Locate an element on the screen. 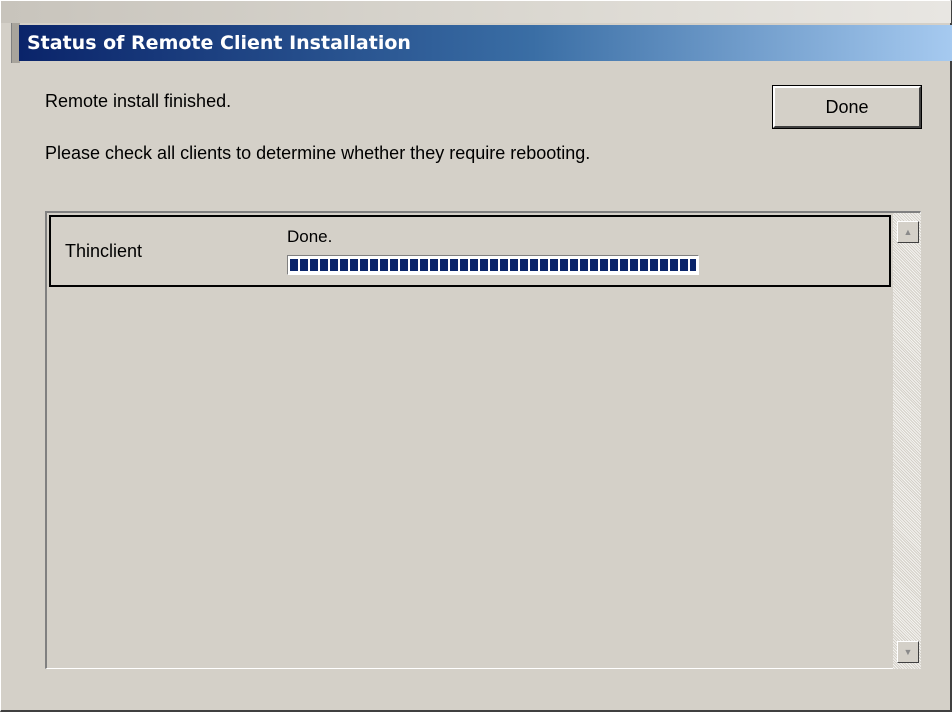 This screenshot has height=712, width=952. client-name: Thinclient is located at coordinates (104, 251).